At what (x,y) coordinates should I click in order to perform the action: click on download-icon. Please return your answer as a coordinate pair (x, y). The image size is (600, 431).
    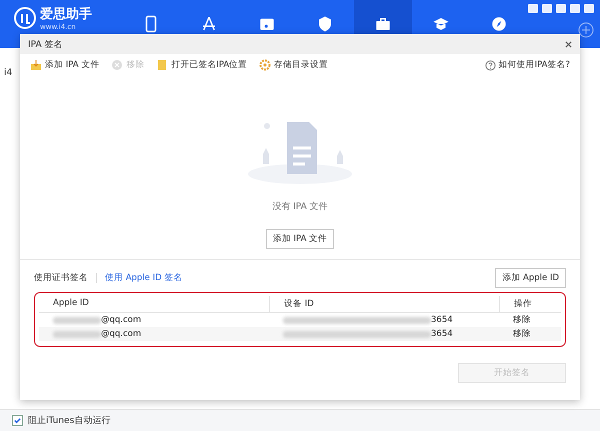
    Looking at the image, I should click on (586, 30).